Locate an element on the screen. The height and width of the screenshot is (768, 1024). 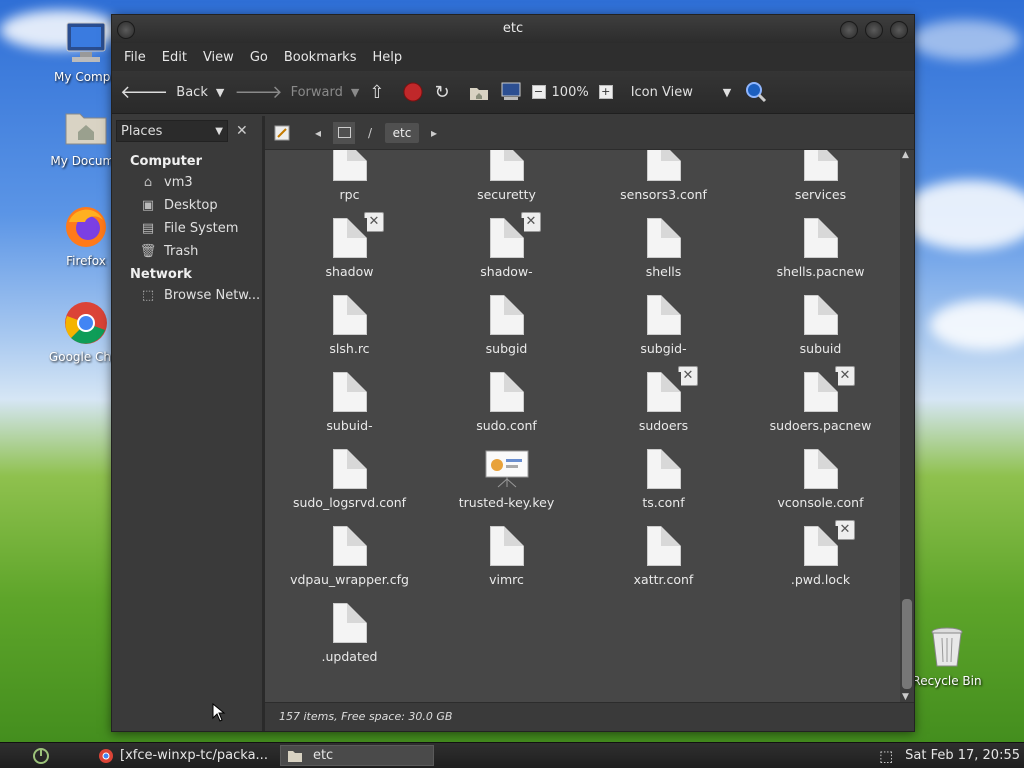
file-name: subgid- is located at coordinates (663, 348).